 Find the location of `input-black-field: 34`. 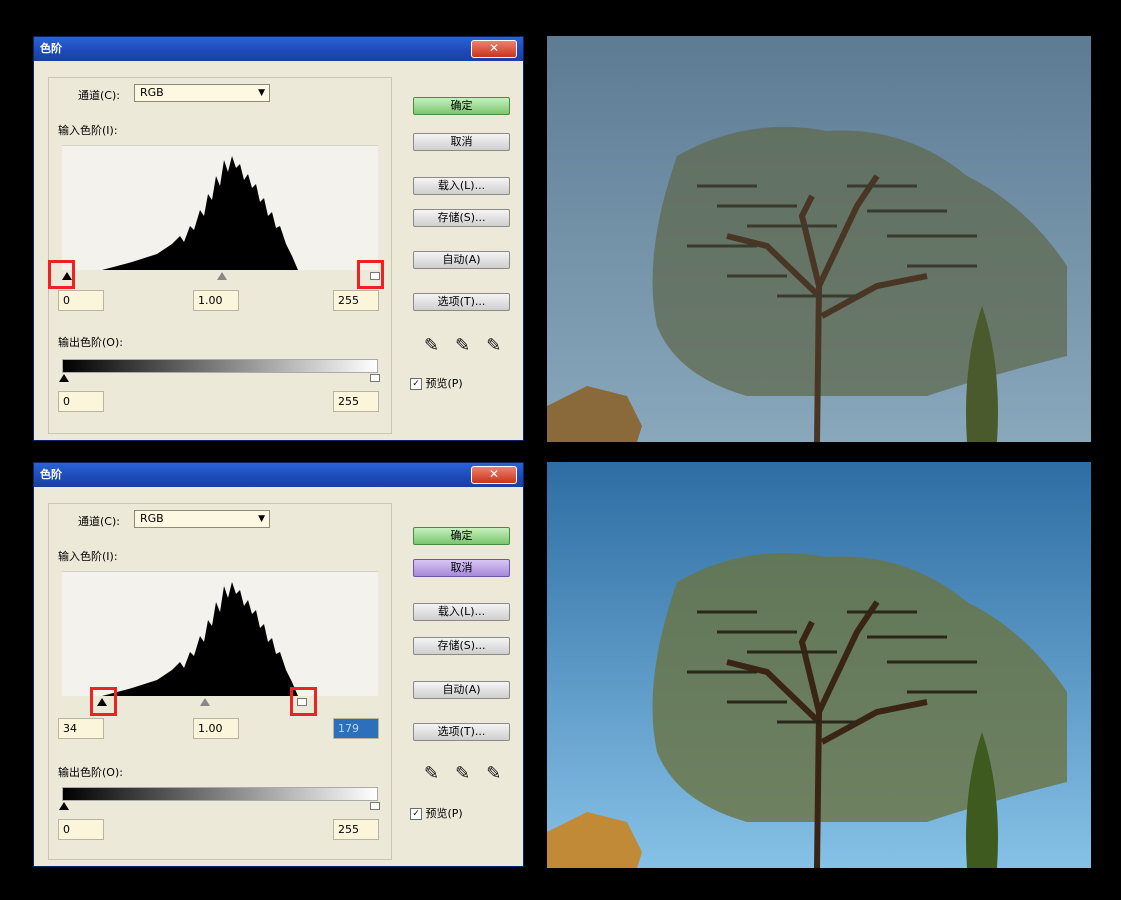

input-black-field: 34 is located at coordinates (81, 728).